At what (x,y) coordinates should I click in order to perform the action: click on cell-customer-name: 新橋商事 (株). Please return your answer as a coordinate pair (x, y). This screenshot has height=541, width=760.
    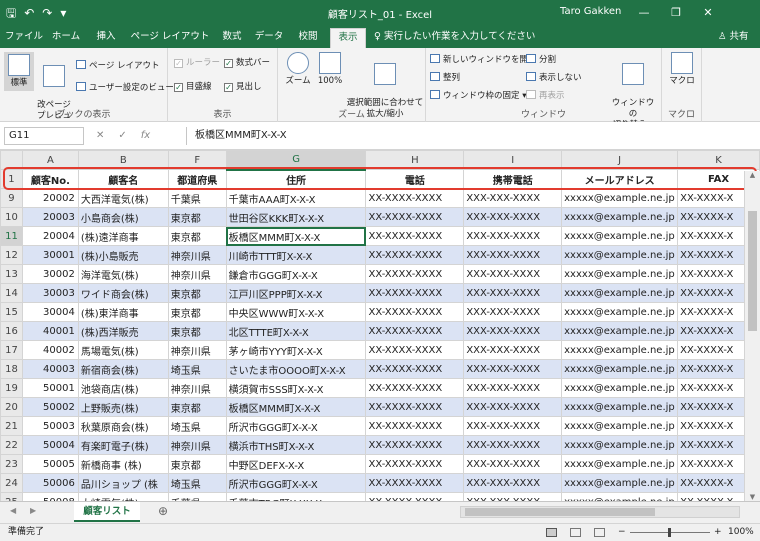
    Looking at the image, I should click on (123, 464).